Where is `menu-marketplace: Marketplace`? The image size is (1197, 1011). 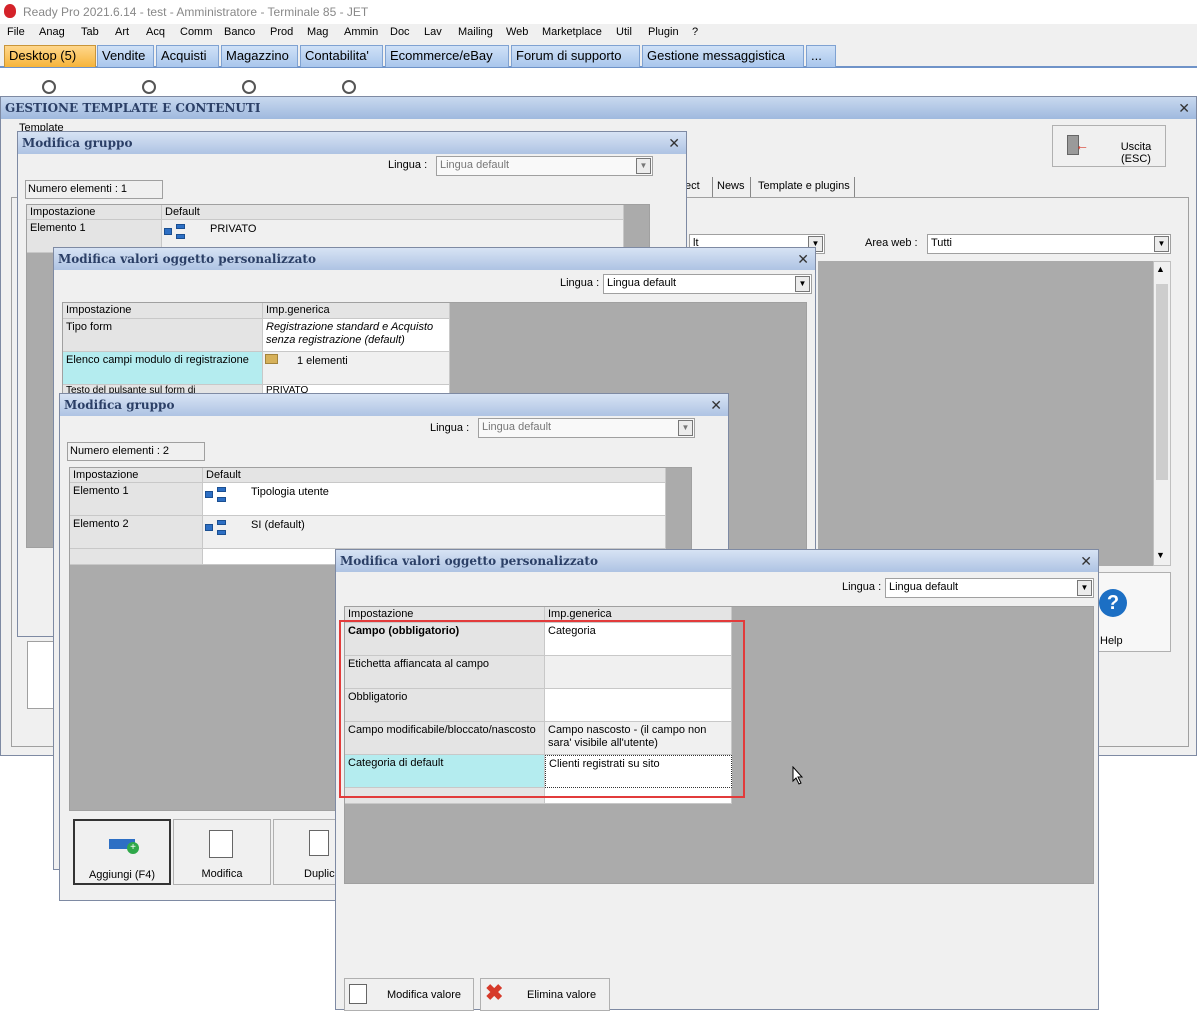 menu-marketplace: Marketplace is located at coordinates (572, 32).